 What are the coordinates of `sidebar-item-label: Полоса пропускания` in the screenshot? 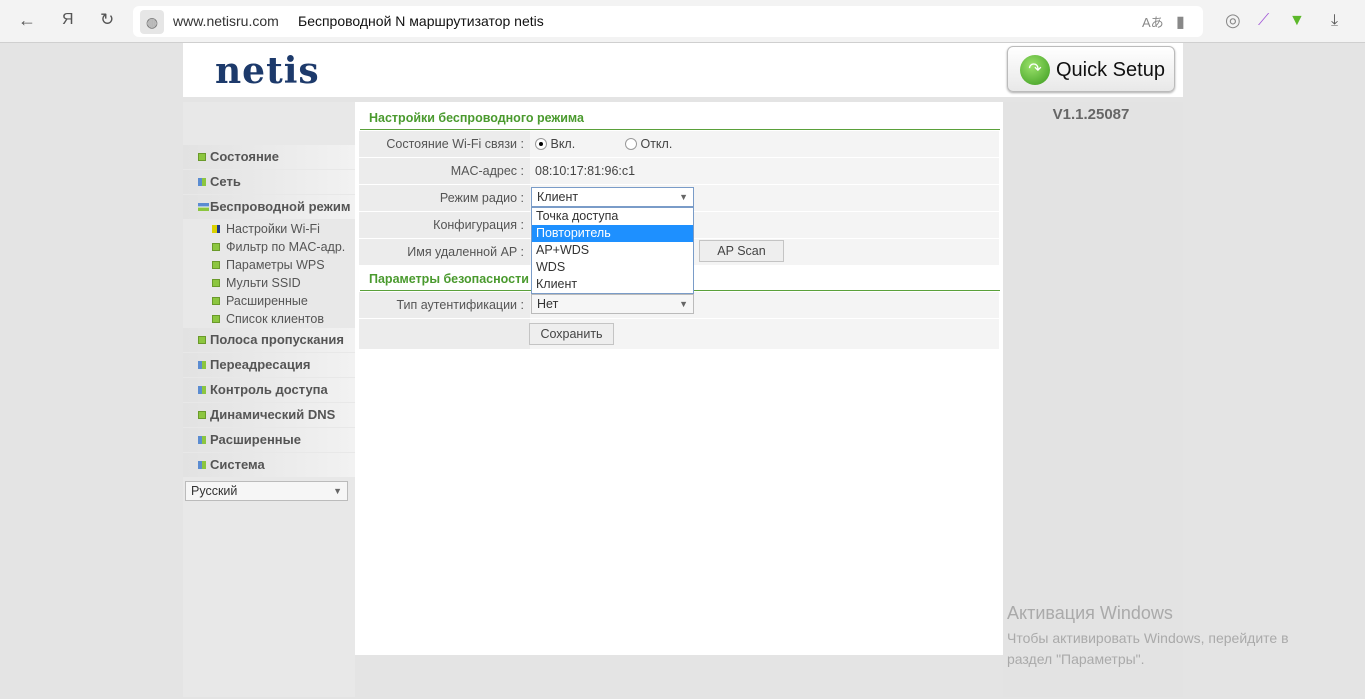 It's located at (277, 339).